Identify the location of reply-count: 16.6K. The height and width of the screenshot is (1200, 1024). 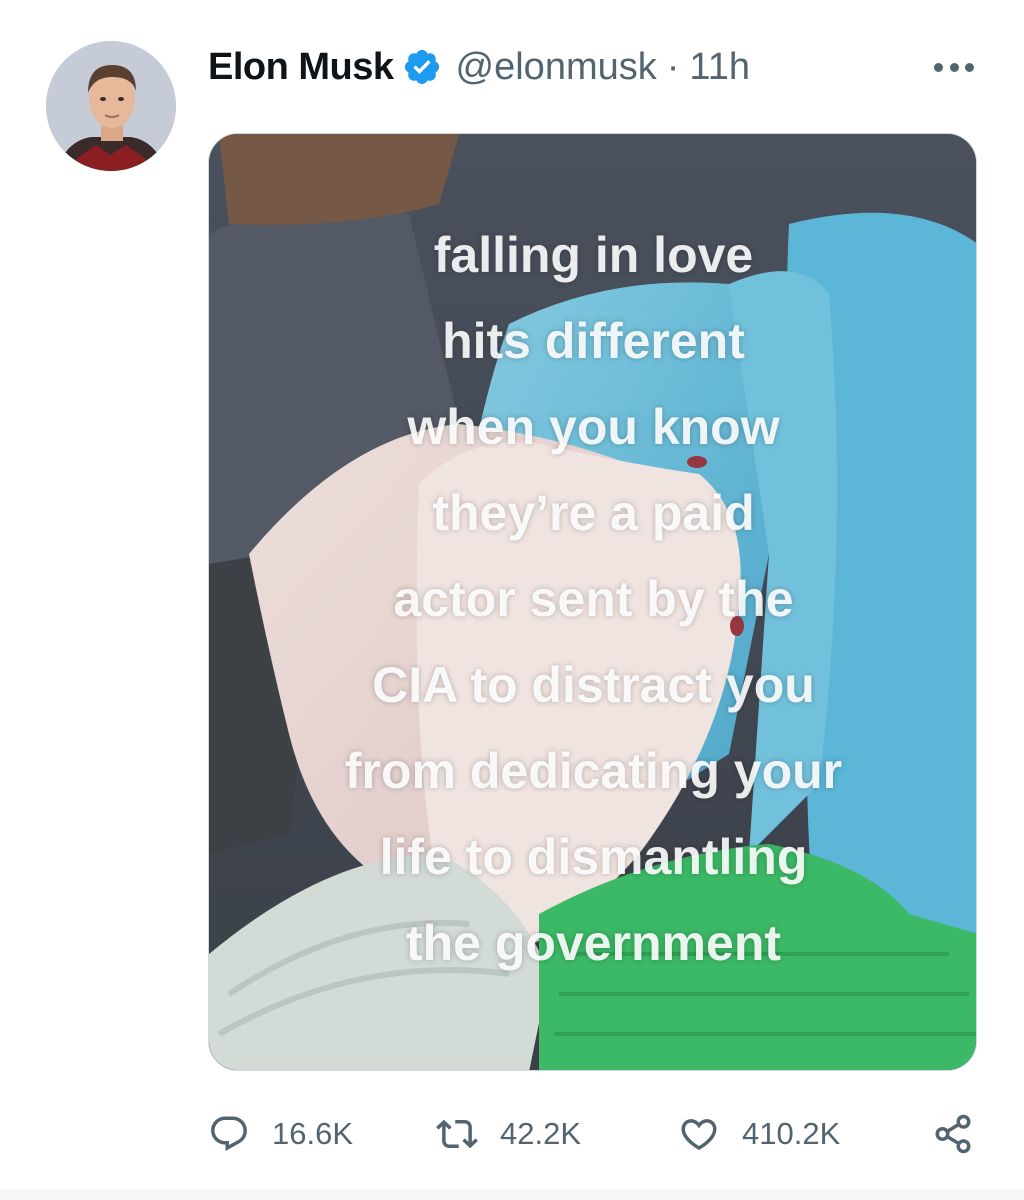
(313, 1133).